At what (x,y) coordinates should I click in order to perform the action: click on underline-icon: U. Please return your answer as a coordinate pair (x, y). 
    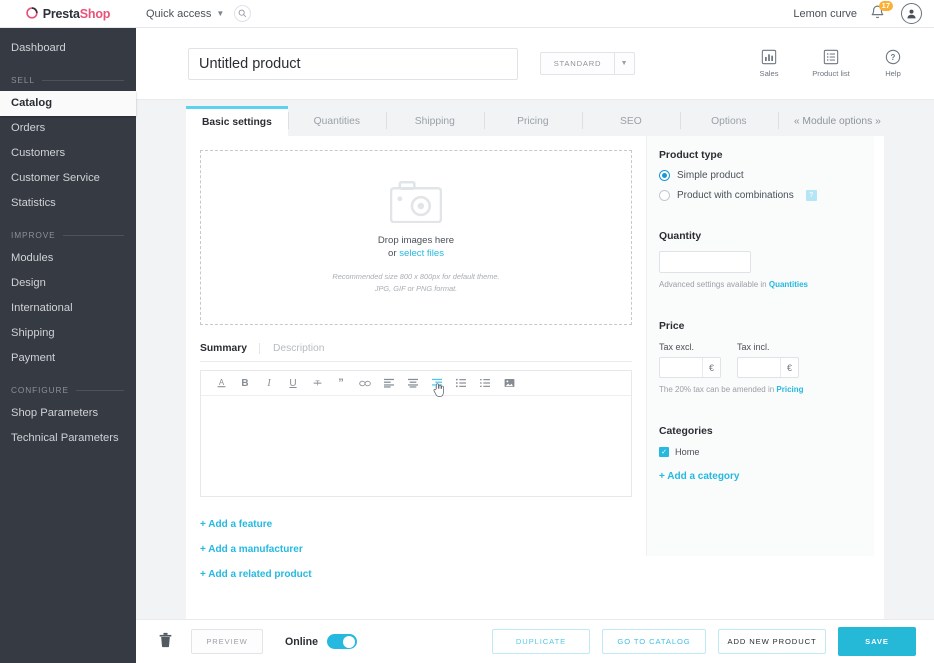
    Looking at the image, I should click on (293, 383).